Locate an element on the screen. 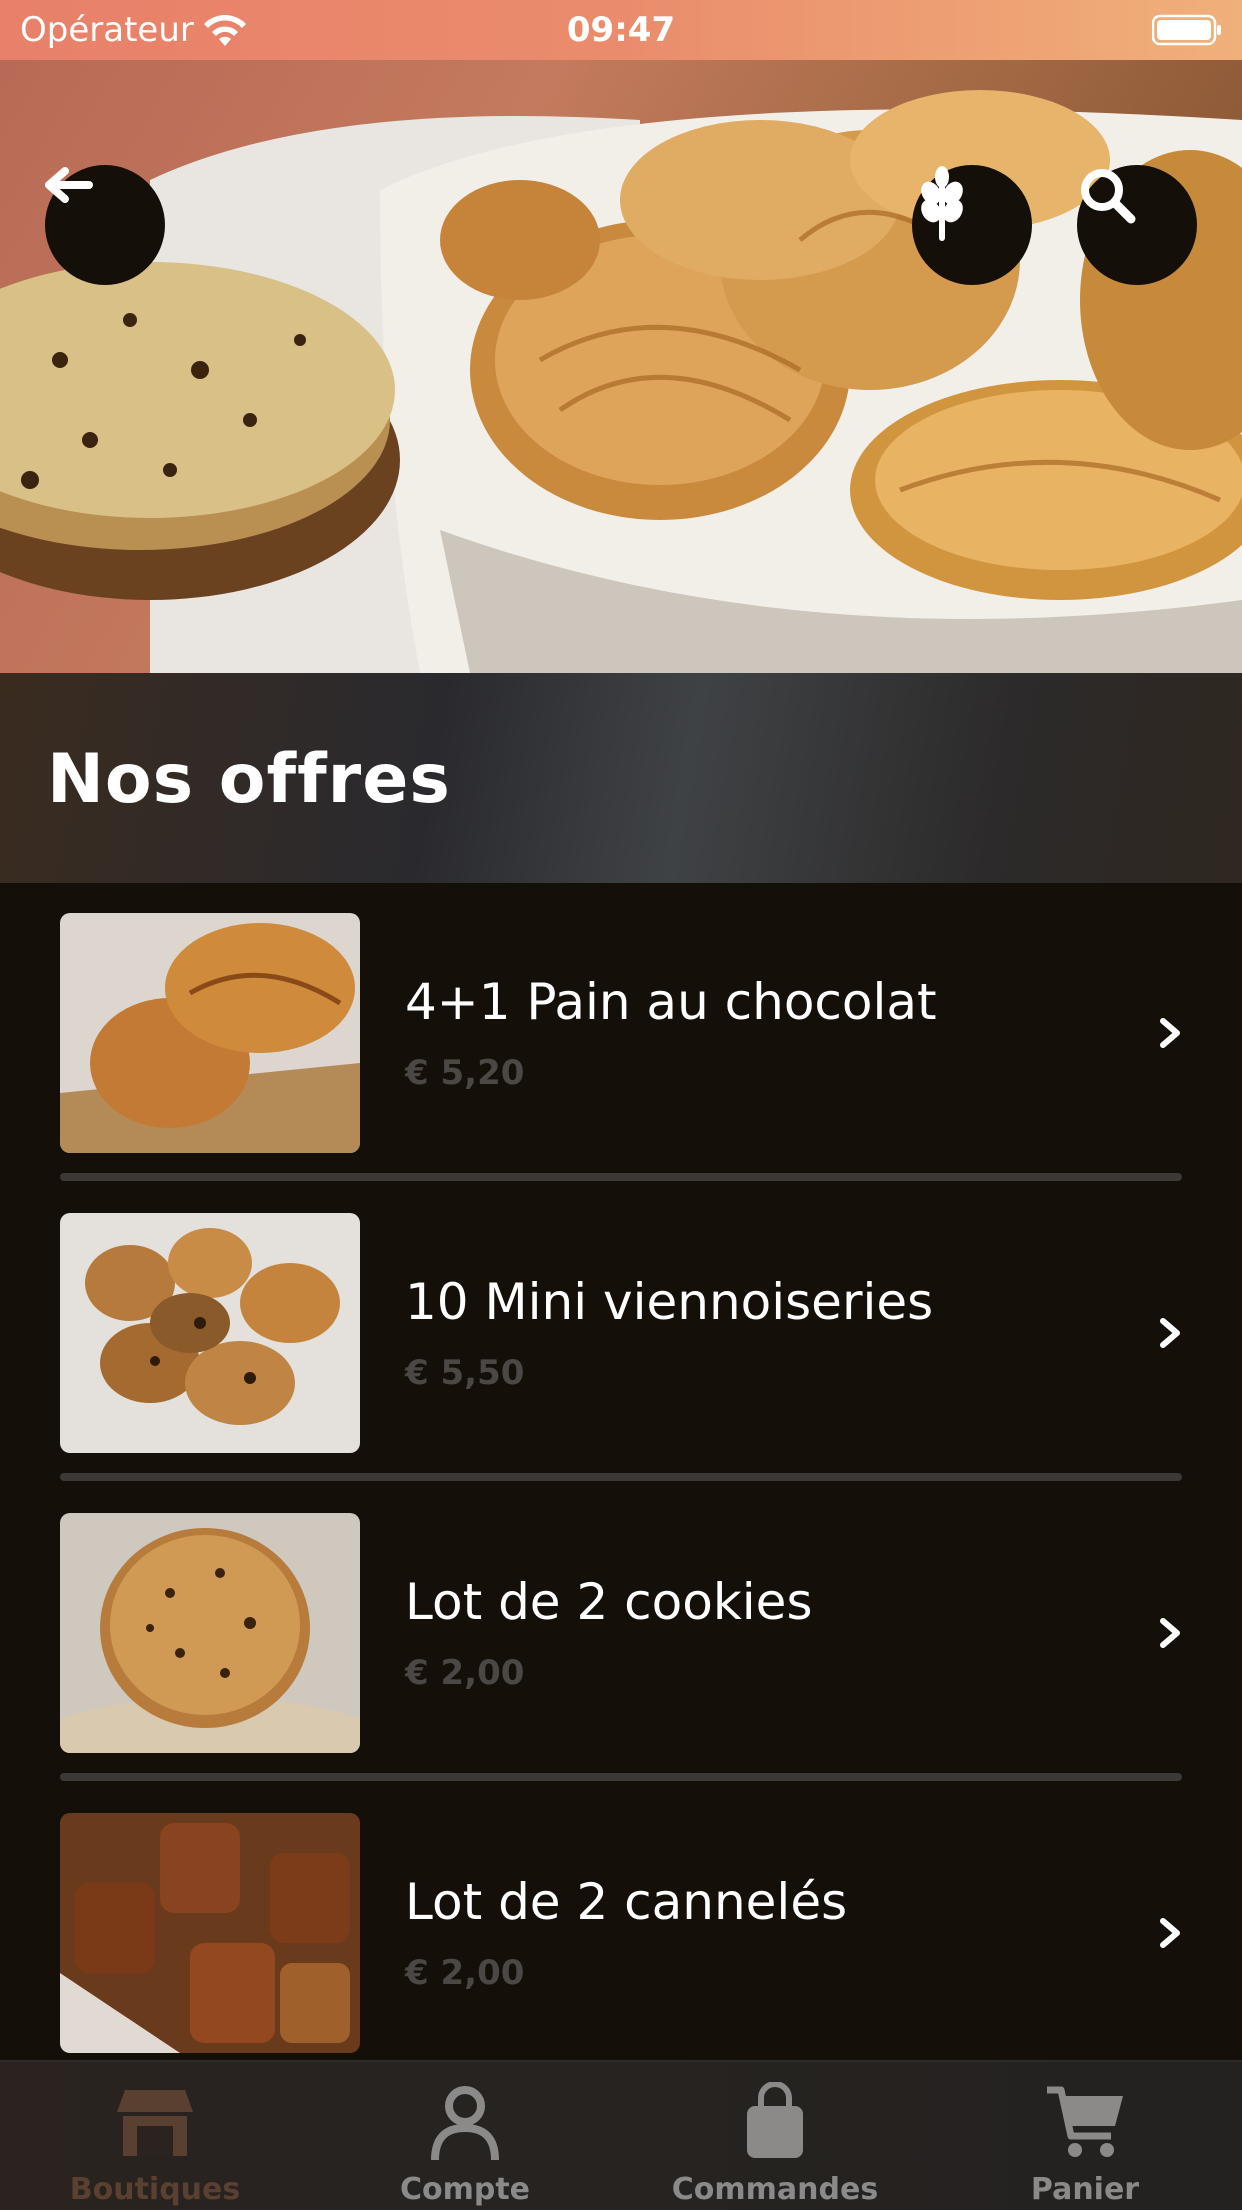 The width and height of the screenshot is (1242, 2210). grain-button is located at coordinates (972, 225).